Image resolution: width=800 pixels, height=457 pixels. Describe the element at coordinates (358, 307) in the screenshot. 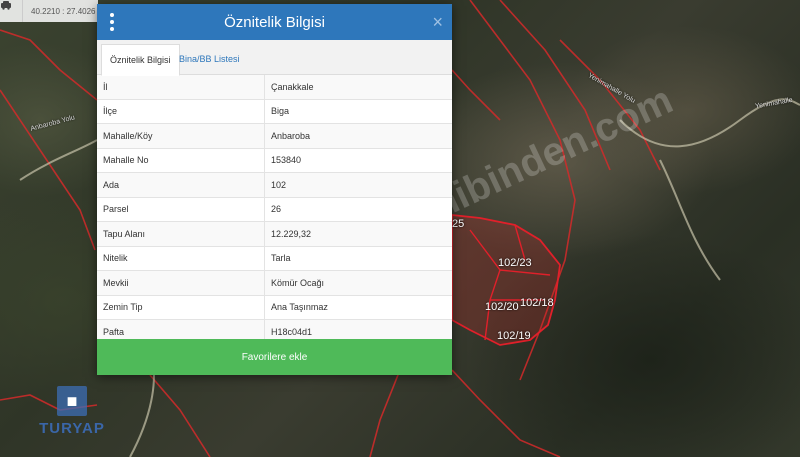

I see `attribute-value: Ana Taşınmaz` at that location.